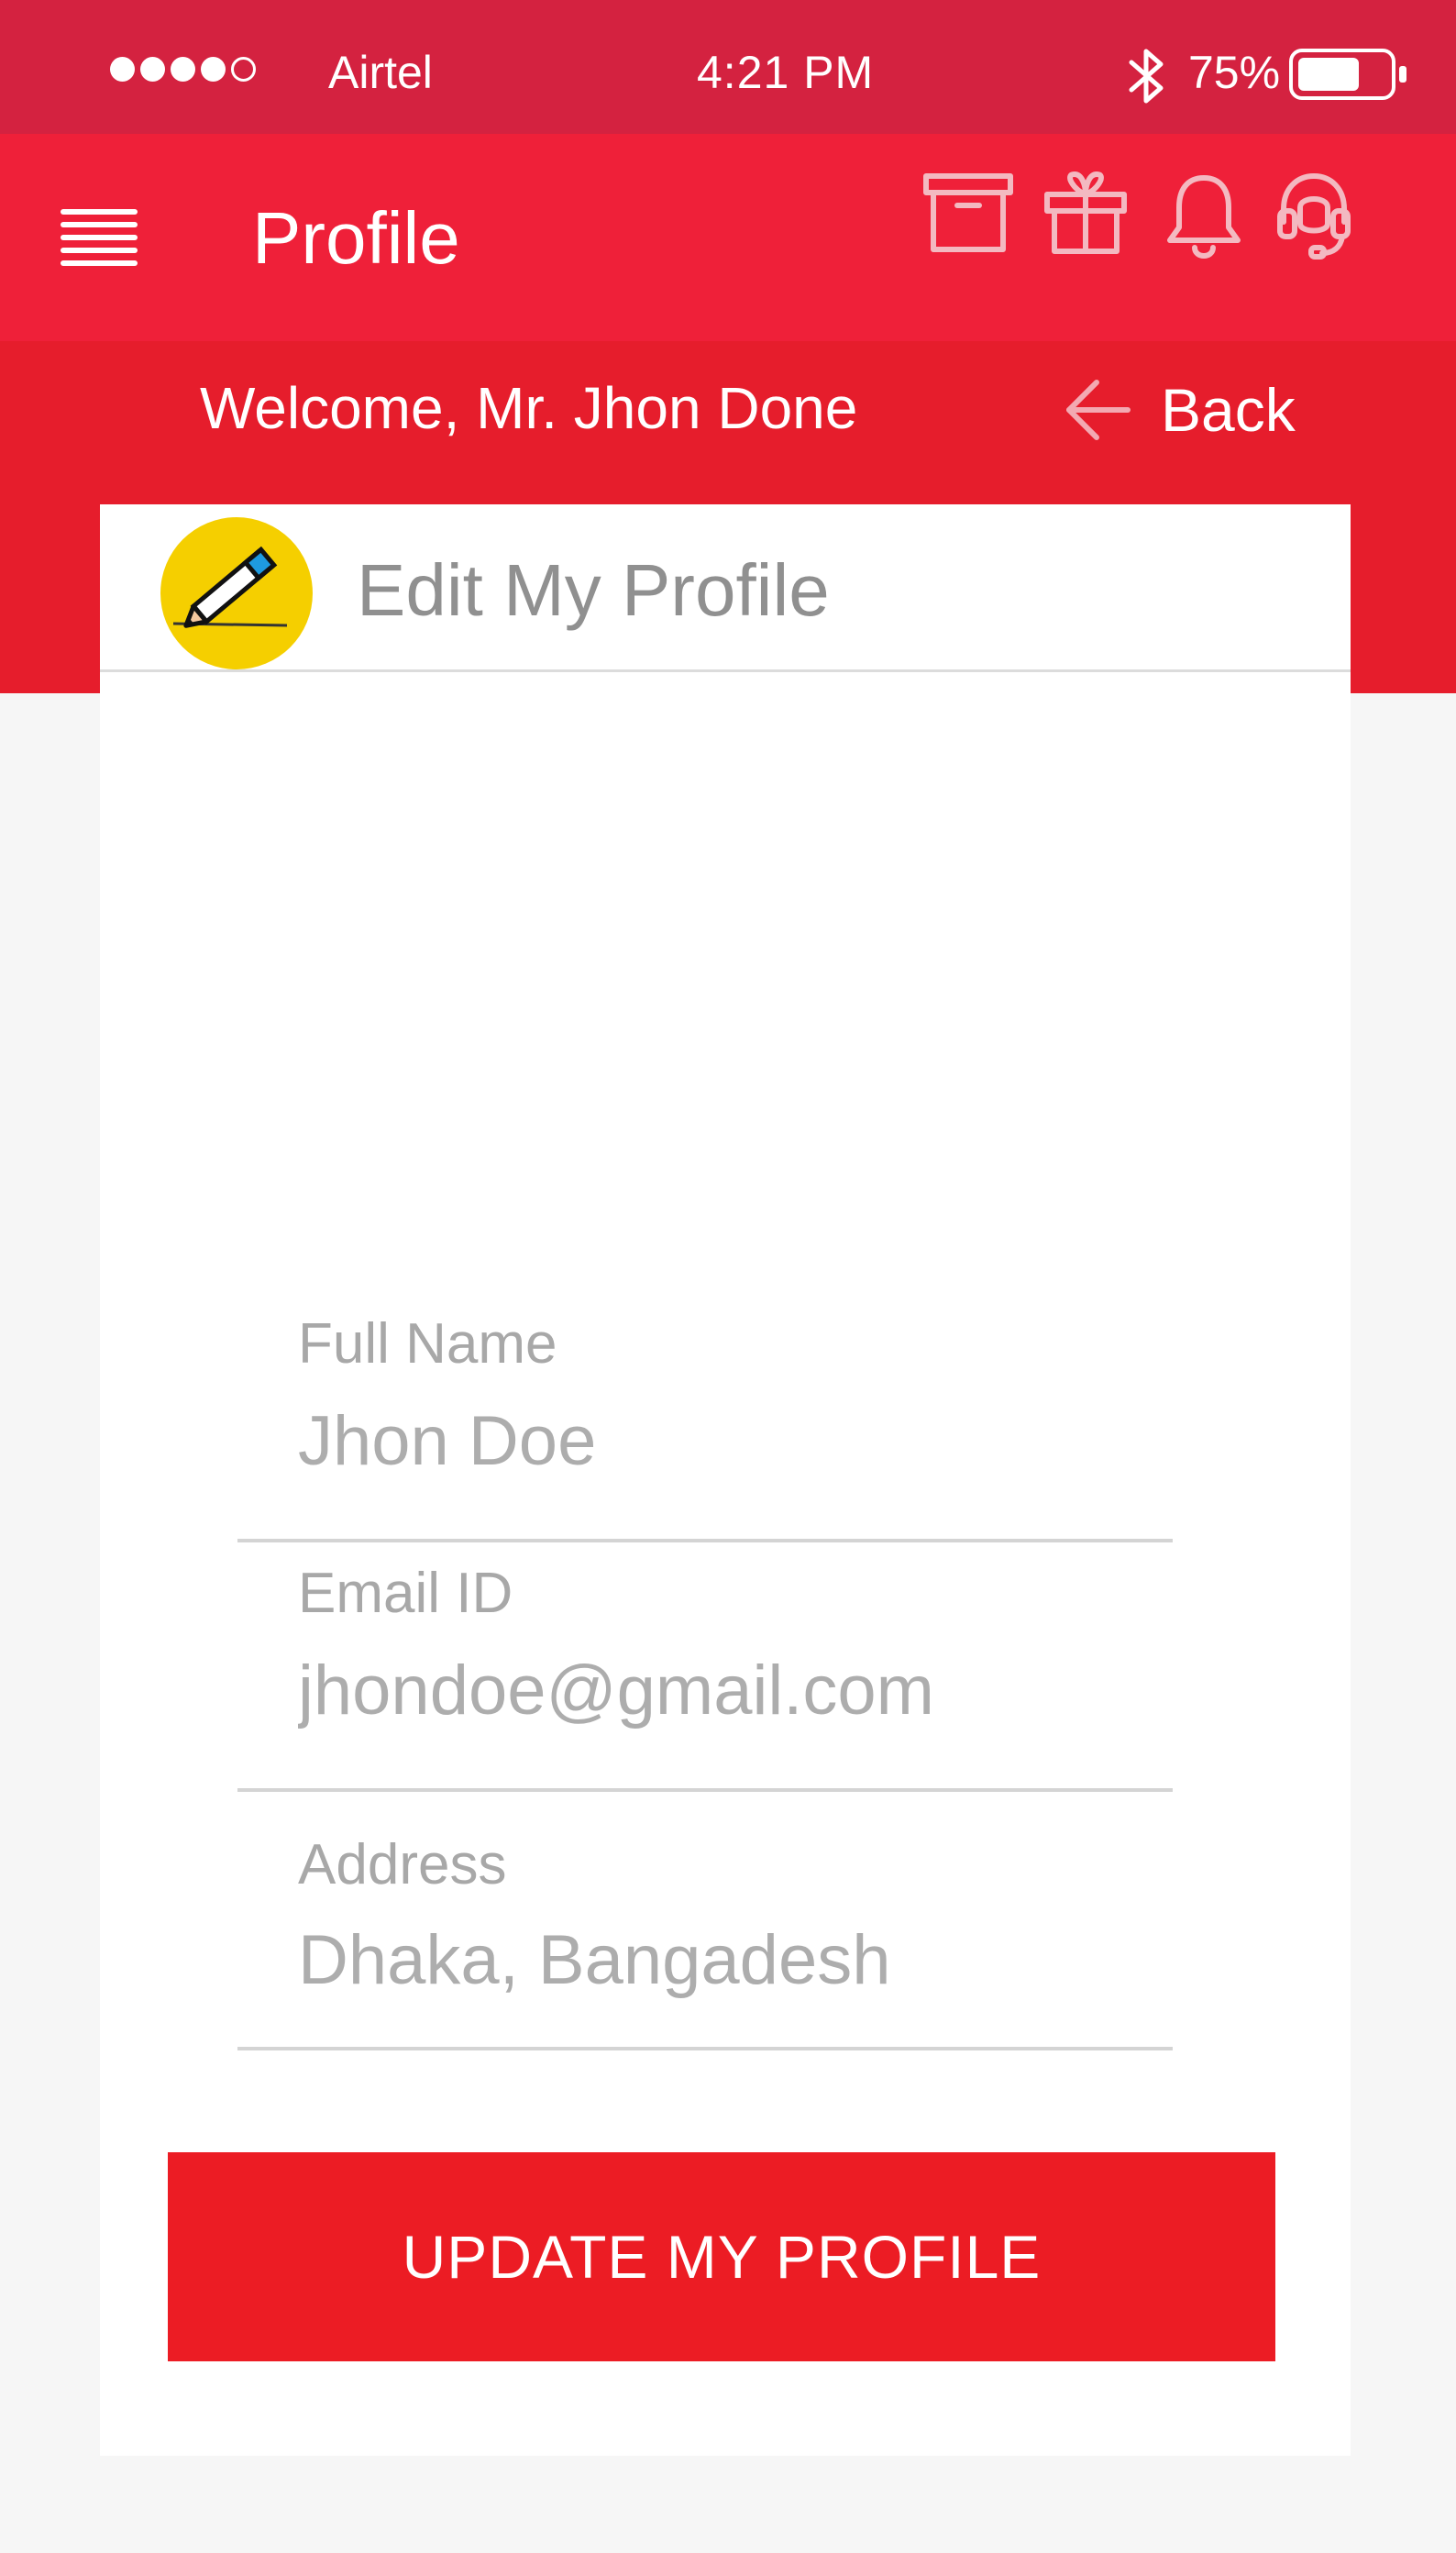 This screenshot has height=2553, width=1456. I want to click on menu-icon, so click(99, 237).